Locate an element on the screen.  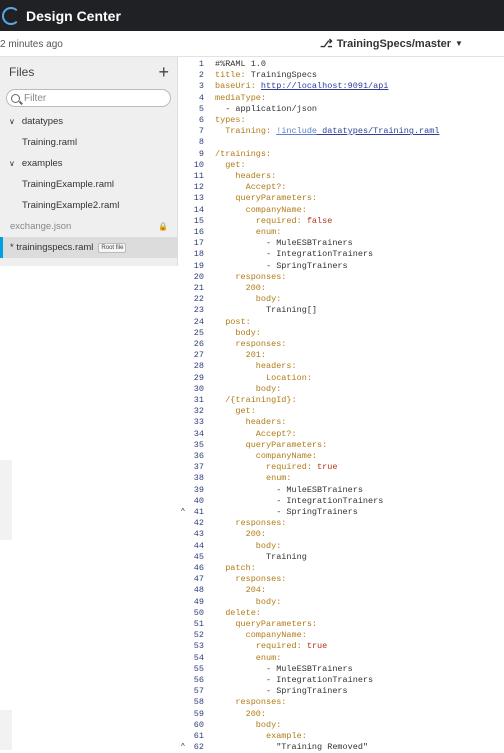
line-number: 15 is located at coordinates (198, 220).